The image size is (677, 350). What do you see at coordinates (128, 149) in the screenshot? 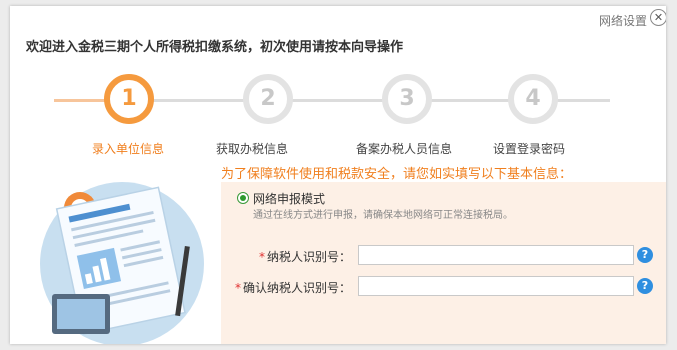
I see `step-1-label: 录入单位信息` at bounding box center [128, 149].